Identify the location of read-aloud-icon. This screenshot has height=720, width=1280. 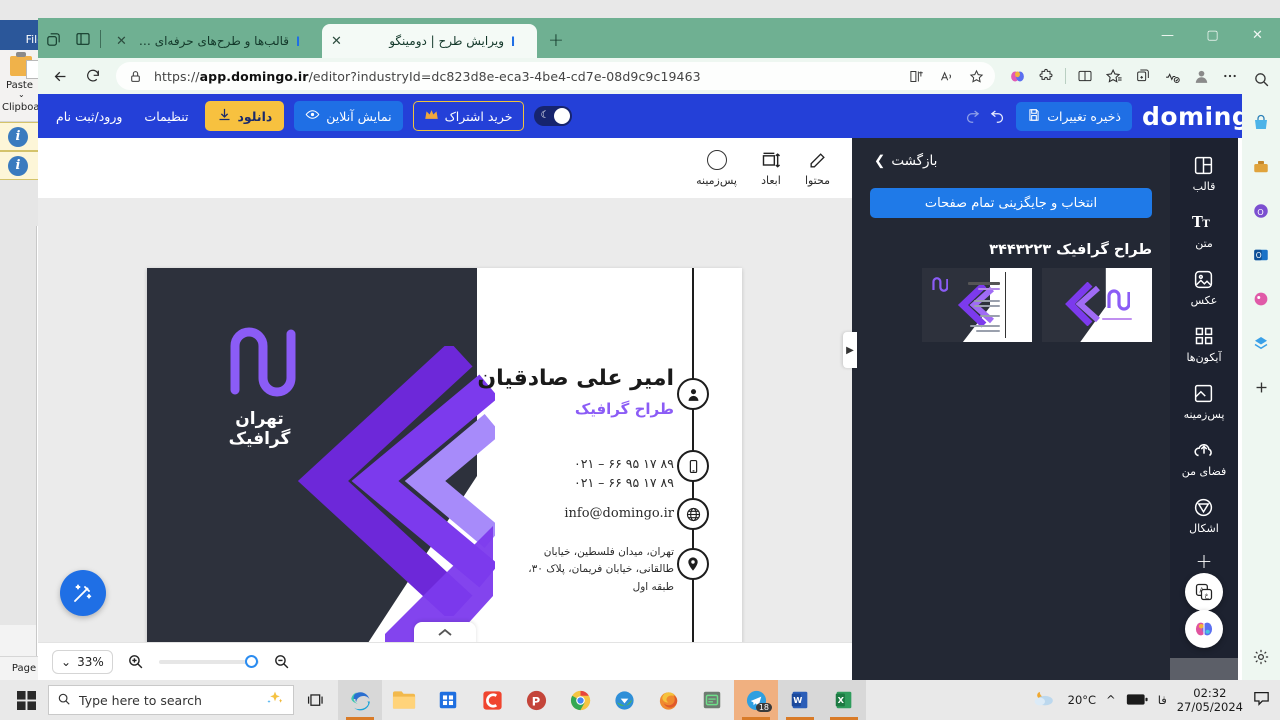
(946, 76).